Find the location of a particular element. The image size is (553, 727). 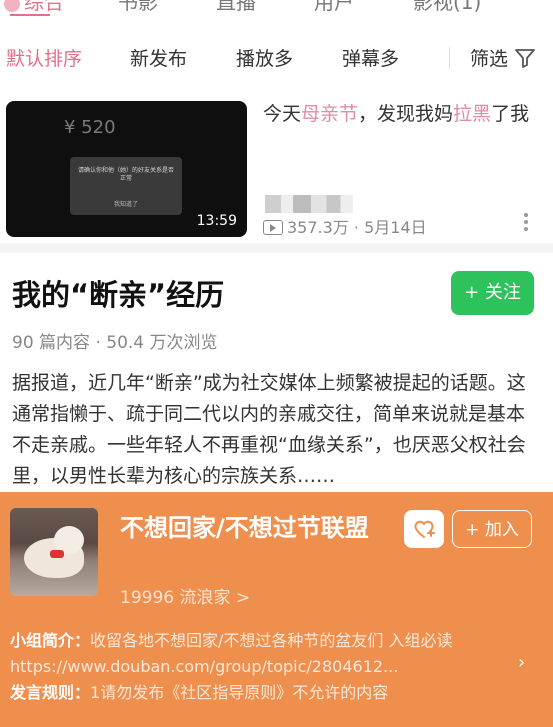

tab-live: 直播 is located at coordinates (236, 7).